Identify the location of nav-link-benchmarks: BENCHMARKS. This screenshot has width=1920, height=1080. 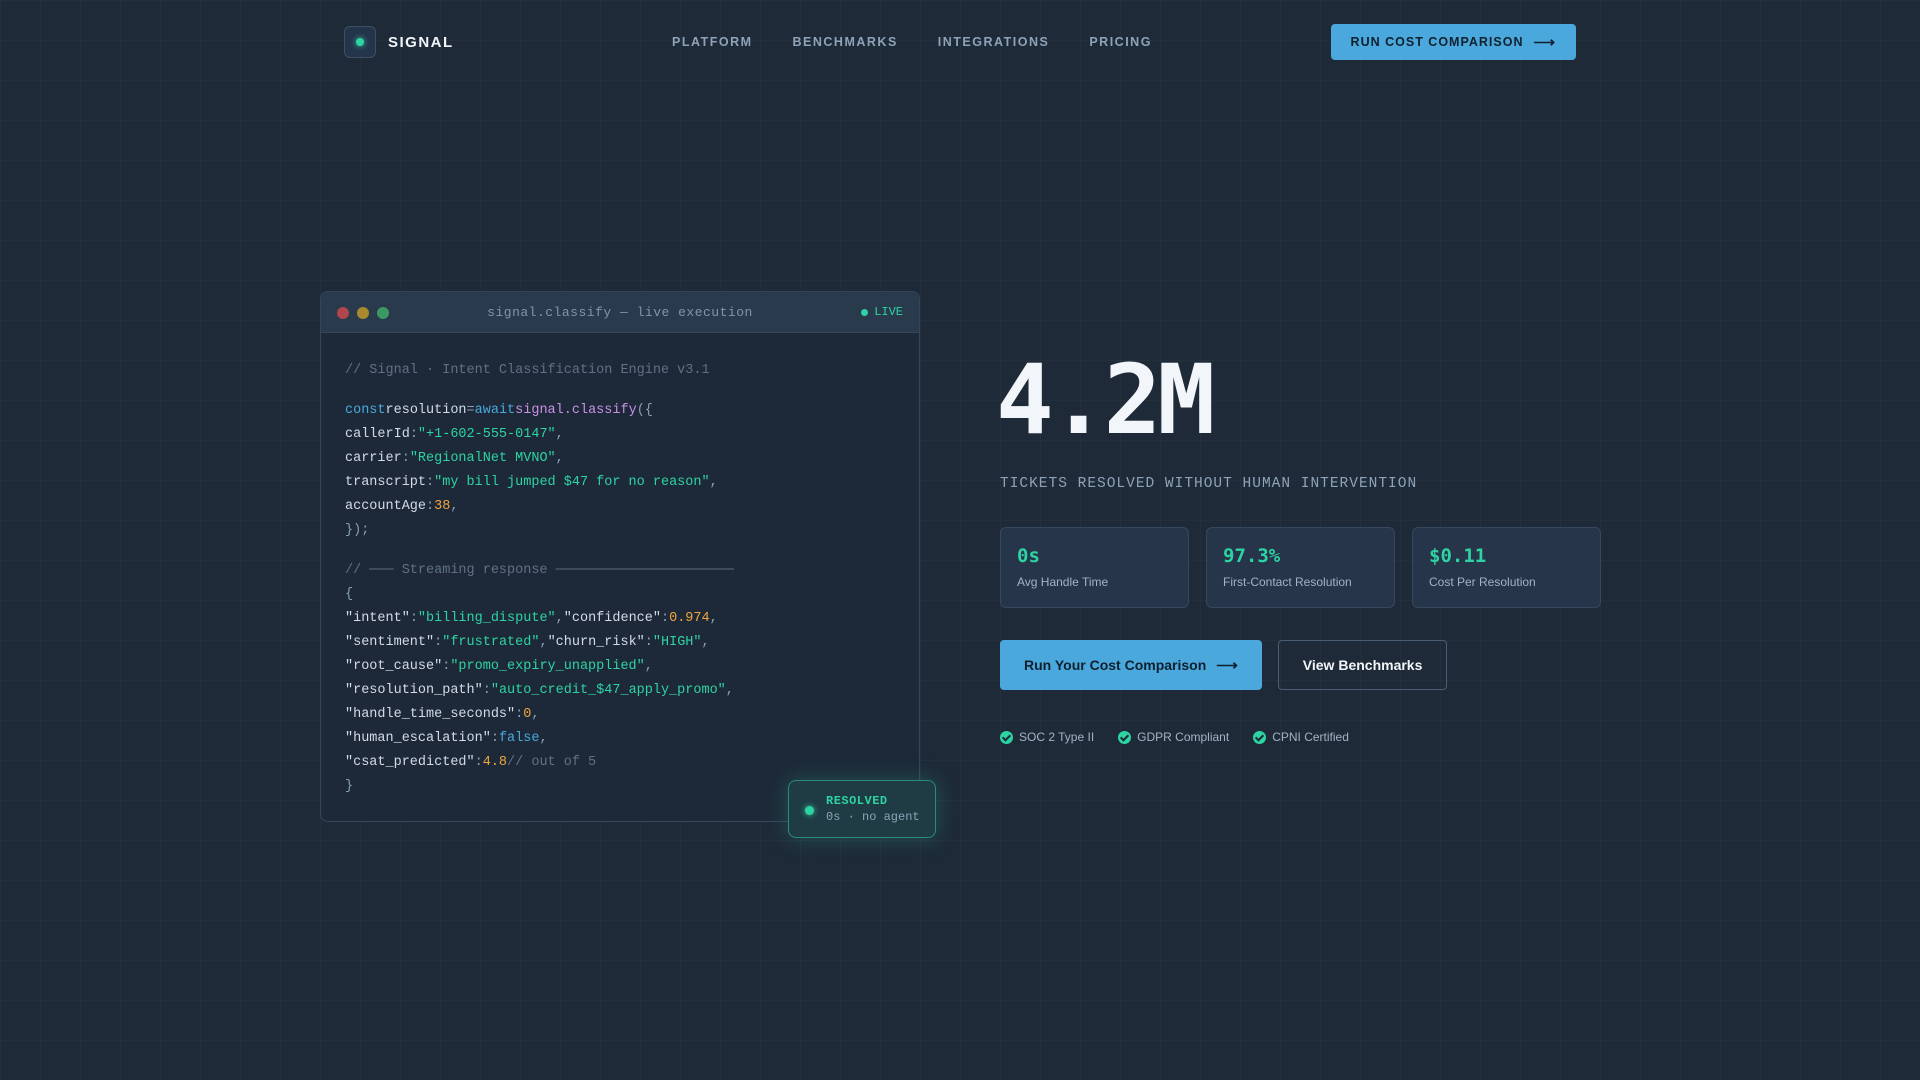
(845, 42).